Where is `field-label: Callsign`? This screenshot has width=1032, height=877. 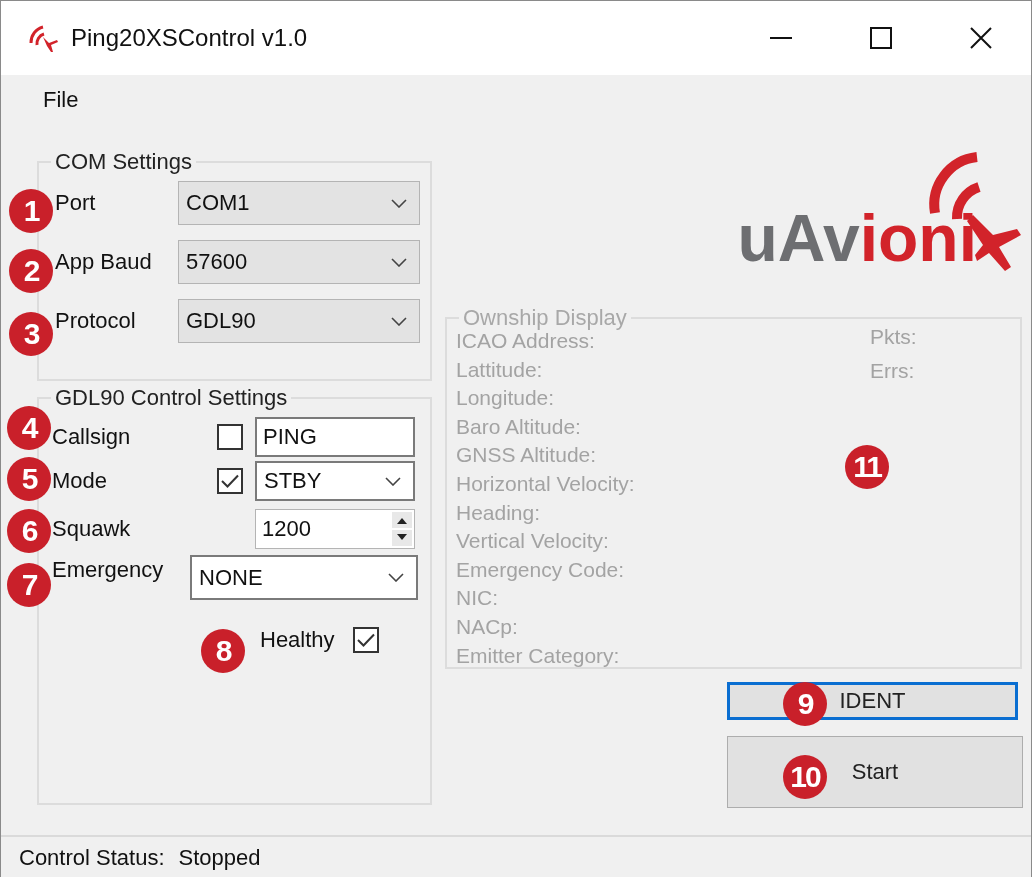 field-label: Callsign is located at coordinates (92, 437).